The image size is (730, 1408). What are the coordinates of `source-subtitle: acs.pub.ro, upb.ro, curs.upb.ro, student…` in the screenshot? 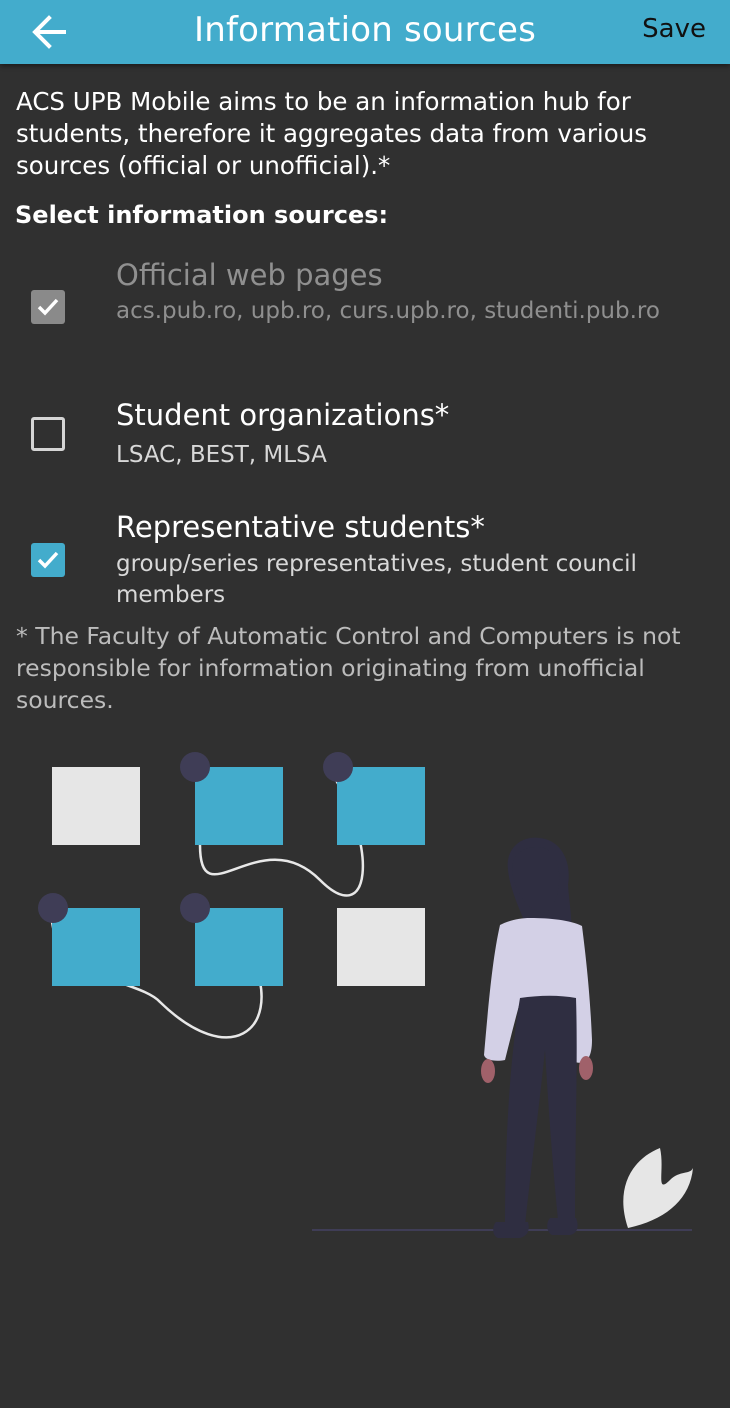 It's located at (388, 311).